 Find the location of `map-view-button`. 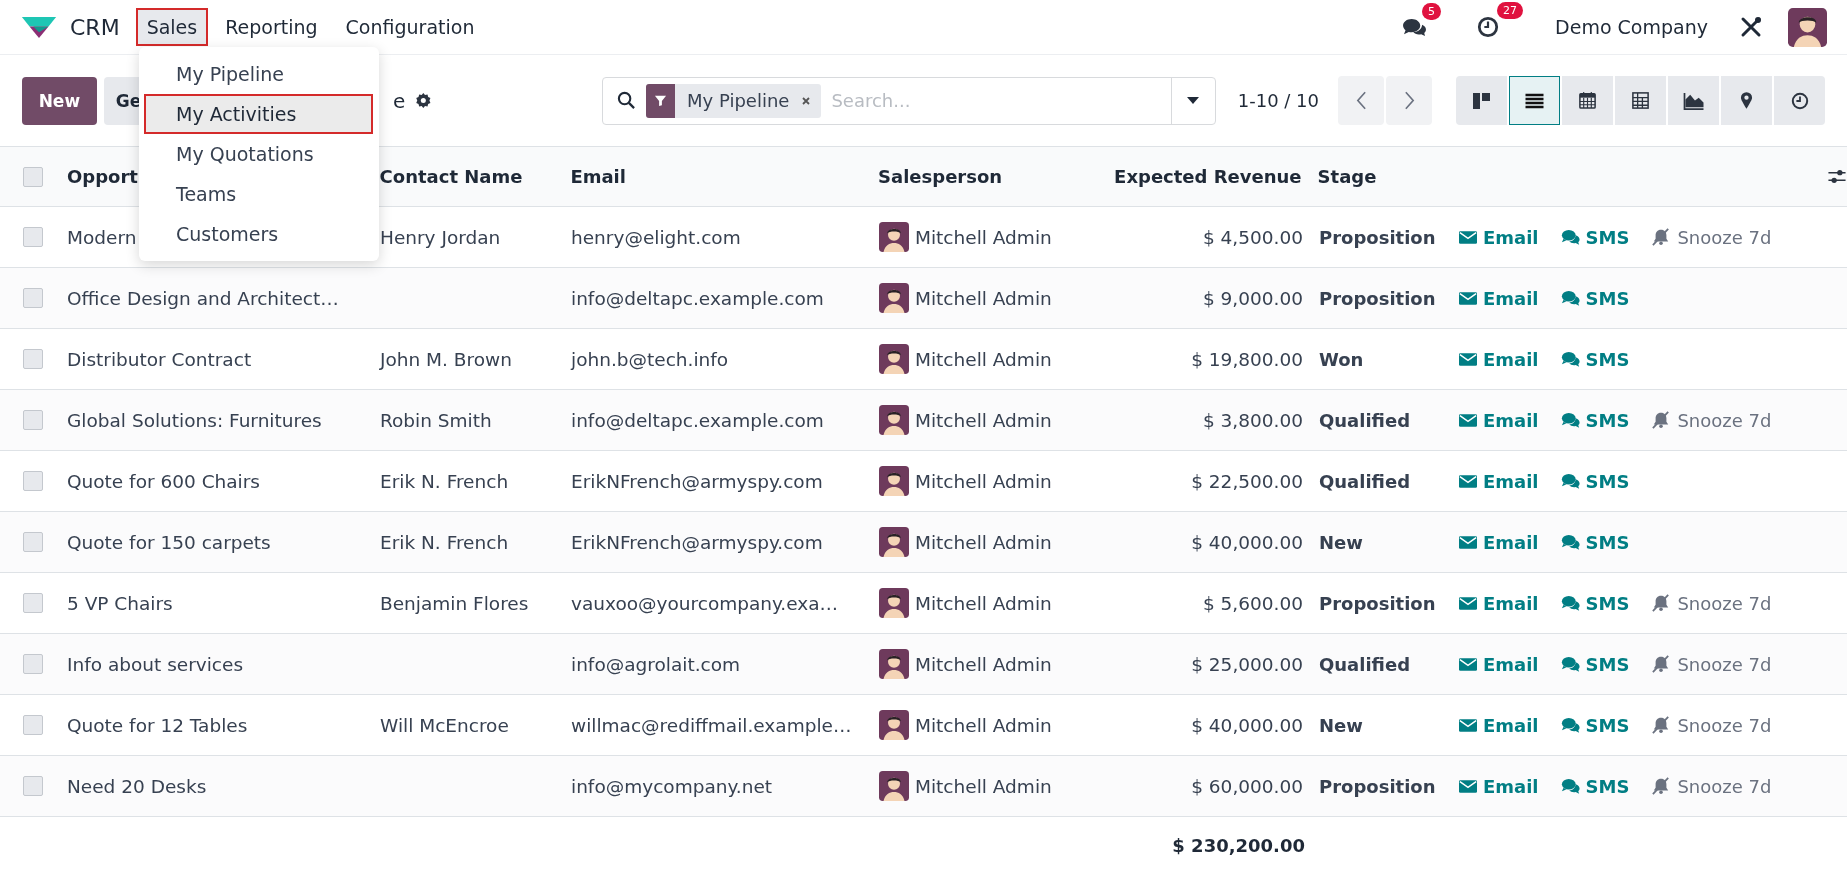

map-view-button is located at coordinates (1746, 100).